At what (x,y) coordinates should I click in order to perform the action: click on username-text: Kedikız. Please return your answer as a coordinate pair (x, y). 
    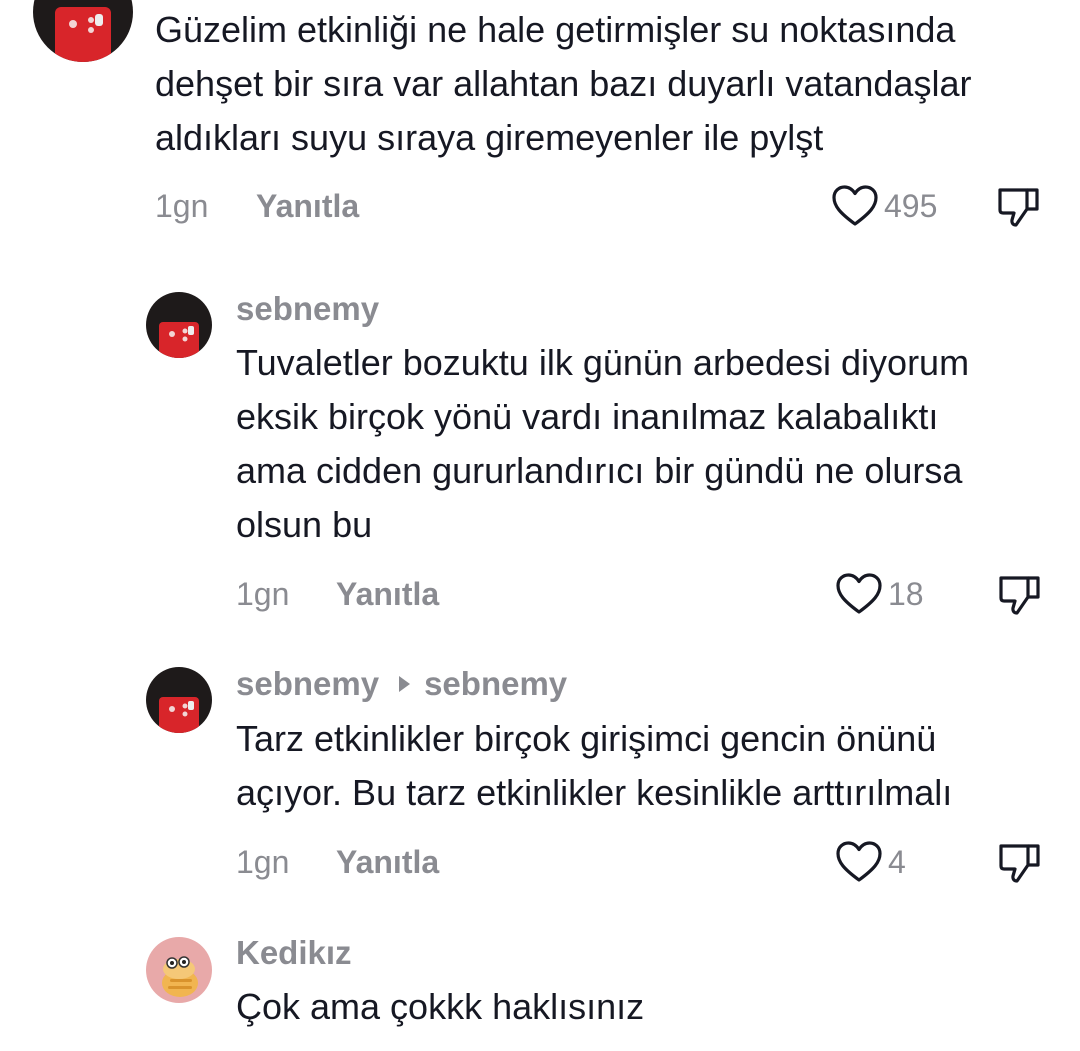
    Looking at the image, I should click on (294, 952).